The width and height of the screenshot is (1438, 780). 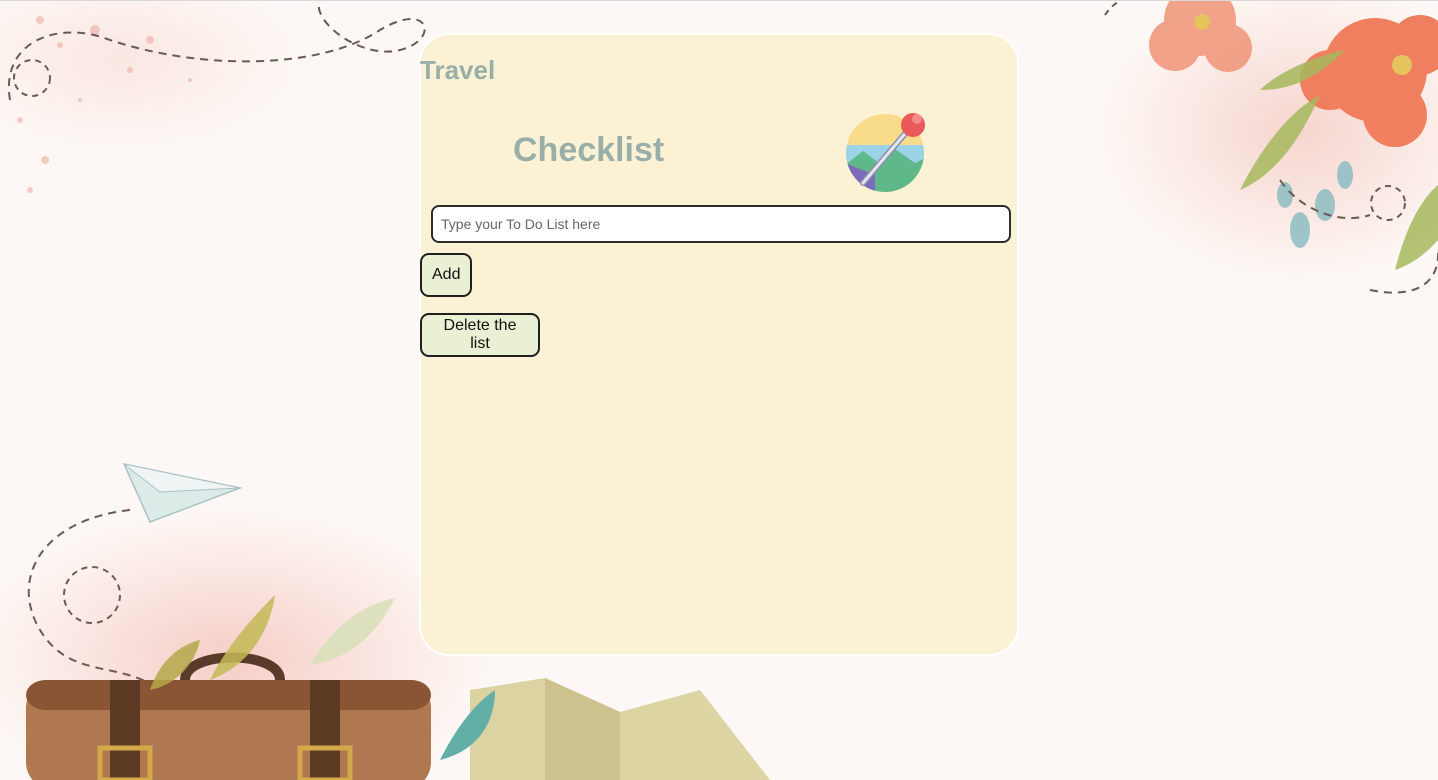 What do you see at coordinates (458, 70) in the screenshot?
I see `page-title: Travel` at bounding box center [458, 70].